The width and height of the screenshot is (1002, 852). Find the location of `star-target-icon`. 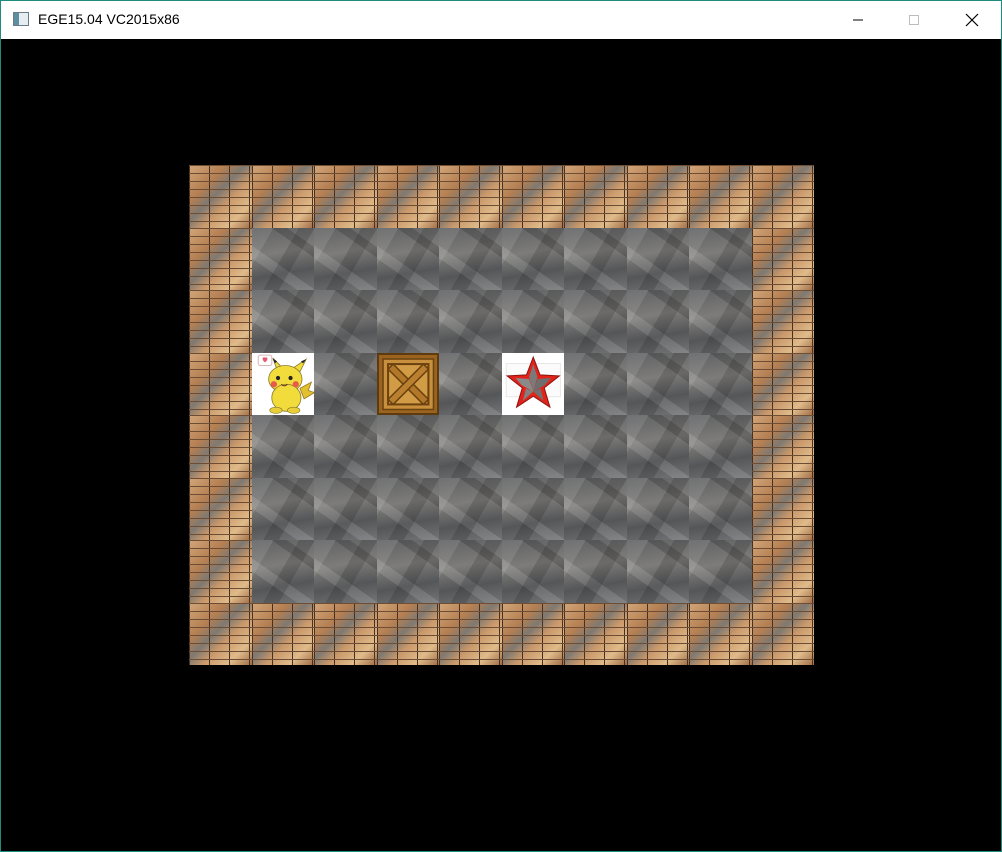

star-target-icon is located at coordinates (532, 383).